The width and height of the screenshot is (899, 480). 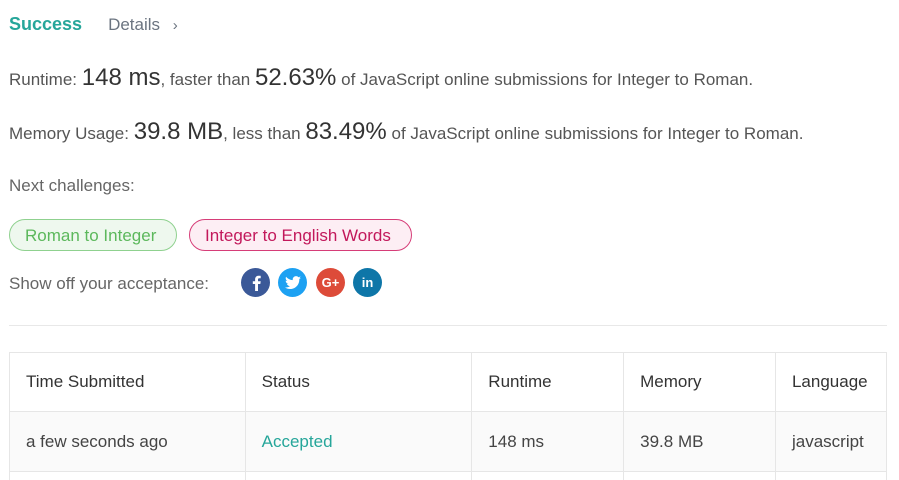 I want to click on header-time-submitted: Time Submitted, so click(x=127, y=382).